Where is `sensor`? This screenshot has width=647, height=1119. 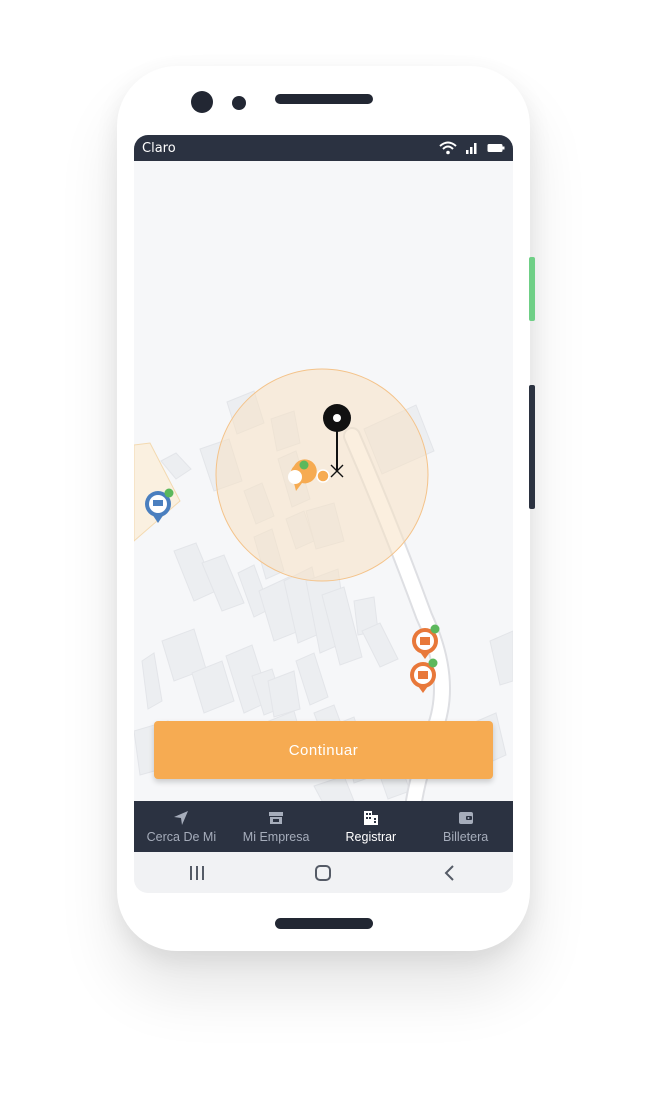
sensor is located at coordinates (239, 103).